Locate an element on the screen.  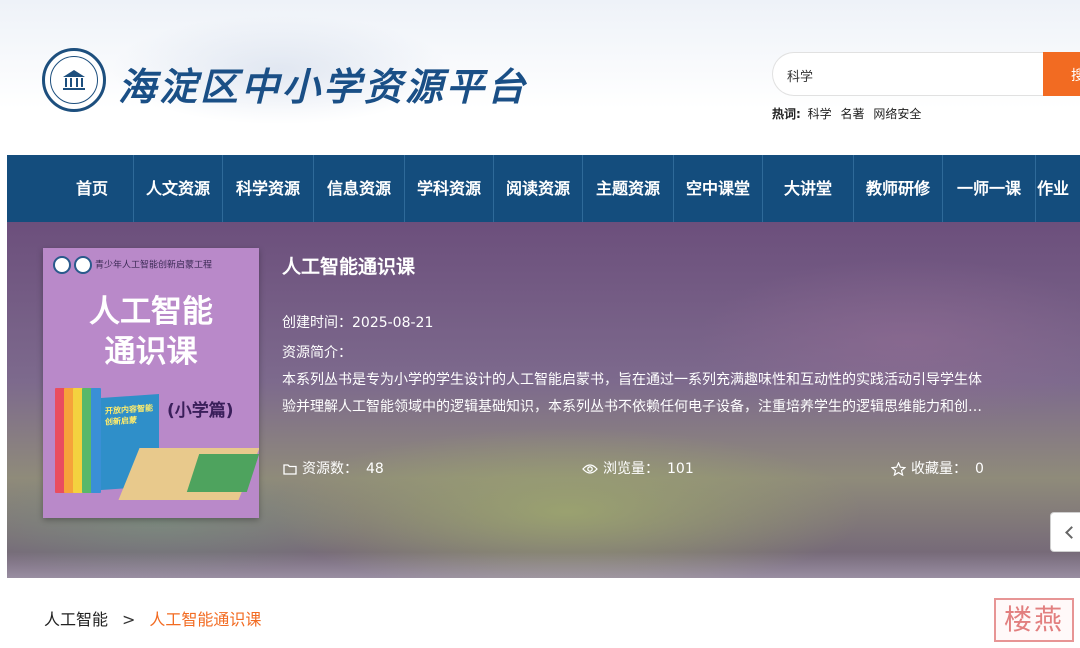
hot-keywords: 热词: 科学 名著 网络安全 is located at coordinates (847, 113).